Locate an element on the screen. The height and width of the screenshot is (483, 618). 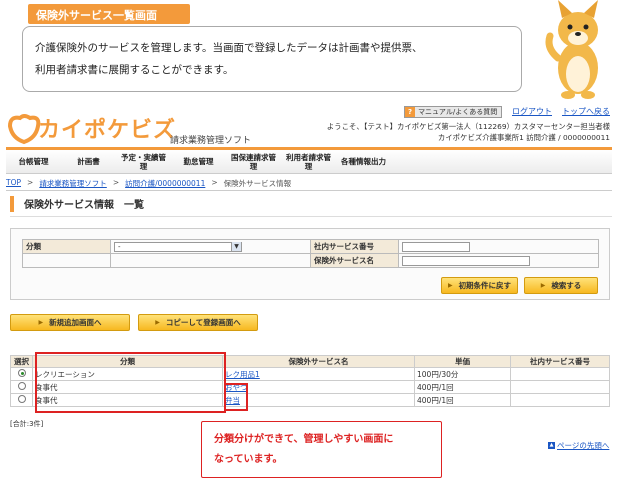
tutorial-callout: 分類分けができて、管理しやすい画面に なっています。 is located at coordinates (321, 449).